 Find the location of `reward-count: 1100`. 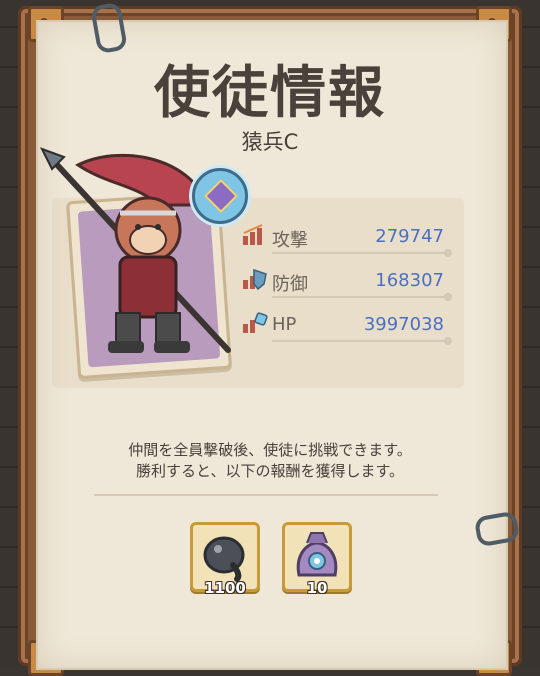

reward-count: 1100 is located at coordinates (225, 588).